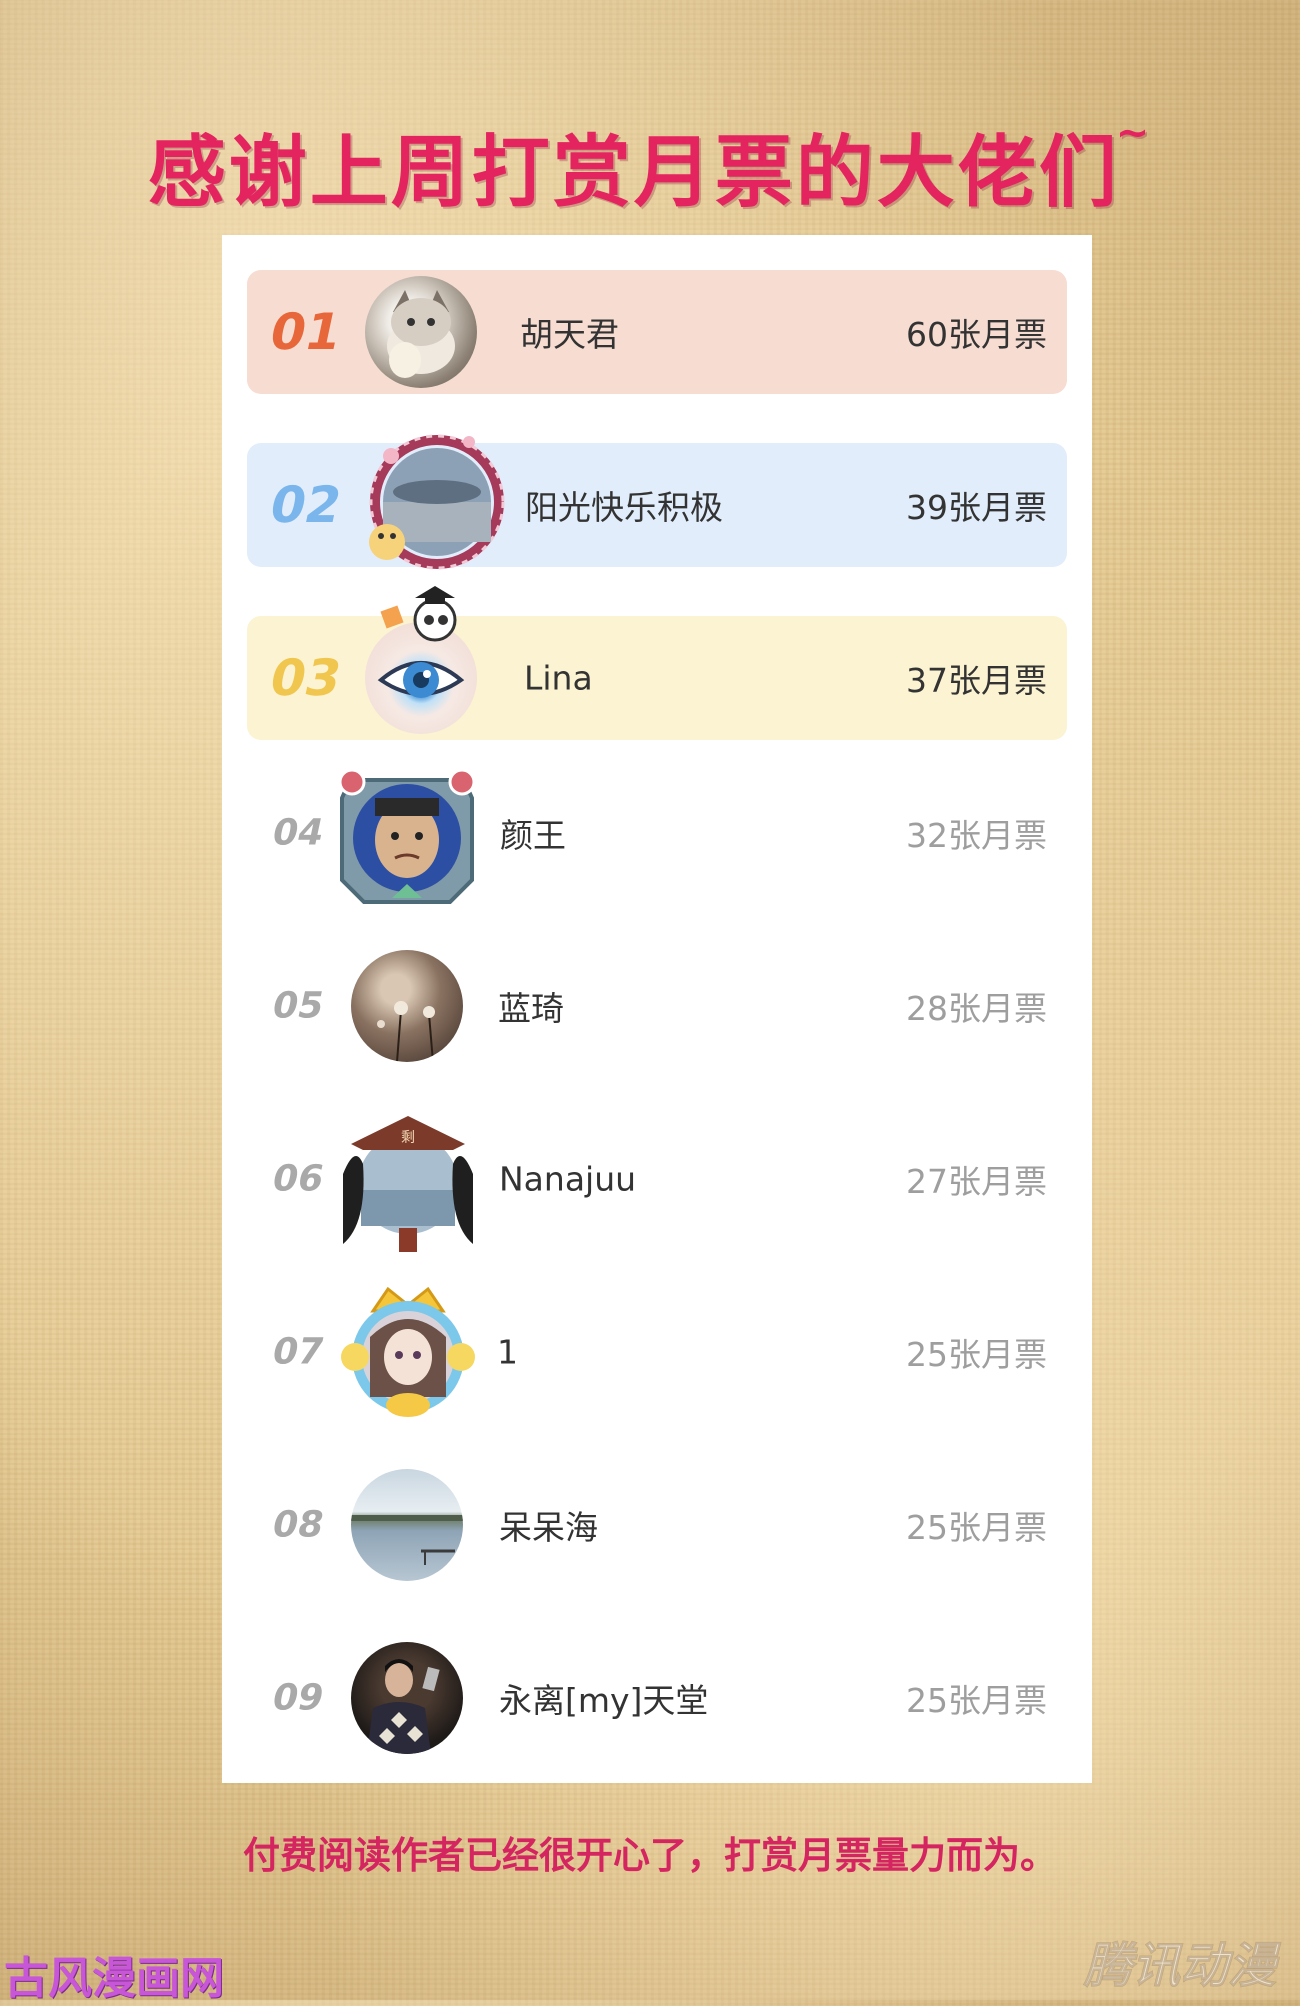  I want to click on page-title: 感谢上周打赏月票的大佬们~, so click(650, 166).